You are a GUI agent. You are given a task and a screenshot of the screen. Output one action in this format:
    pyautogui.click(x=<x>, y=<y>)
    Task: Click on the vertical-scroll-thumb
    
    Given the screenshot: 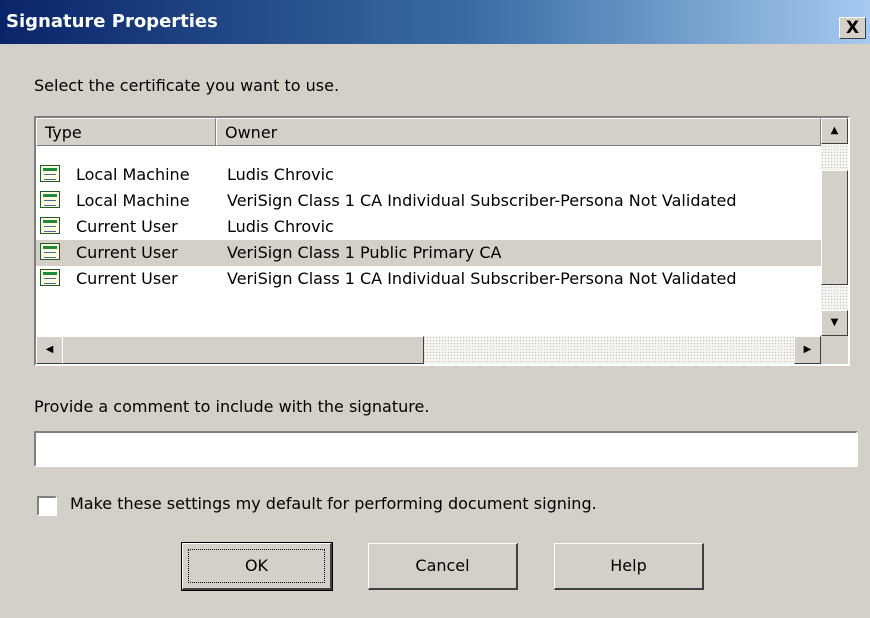 What is the action you would take?
    pyautogui.click(x=834, y=227)
    